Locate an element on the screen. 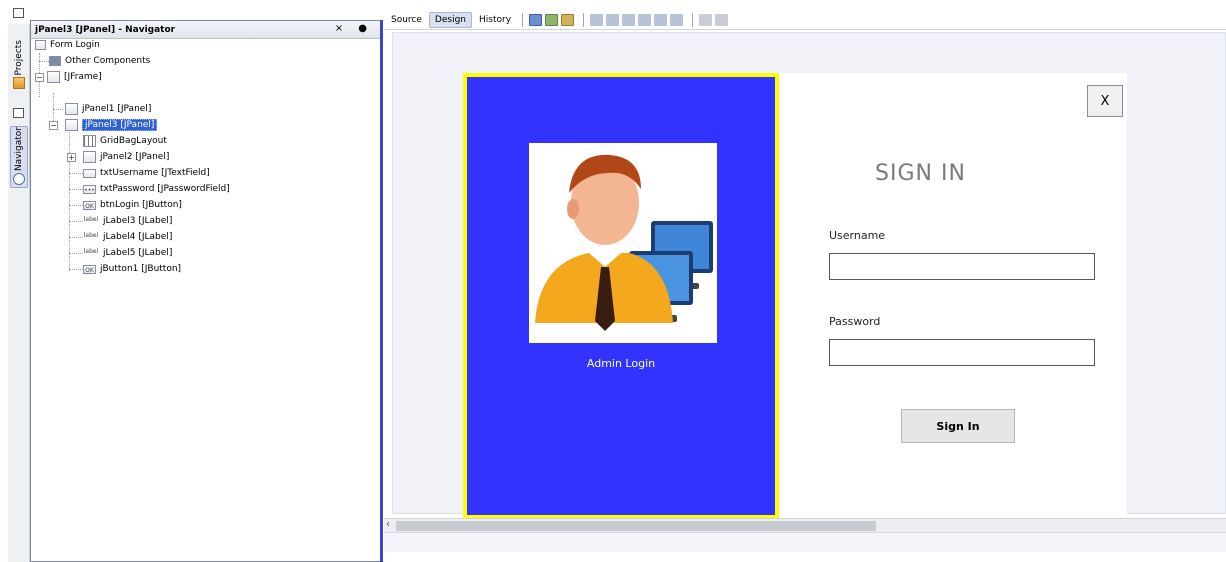  preview-design-icon is located at coordinates (568, 19).